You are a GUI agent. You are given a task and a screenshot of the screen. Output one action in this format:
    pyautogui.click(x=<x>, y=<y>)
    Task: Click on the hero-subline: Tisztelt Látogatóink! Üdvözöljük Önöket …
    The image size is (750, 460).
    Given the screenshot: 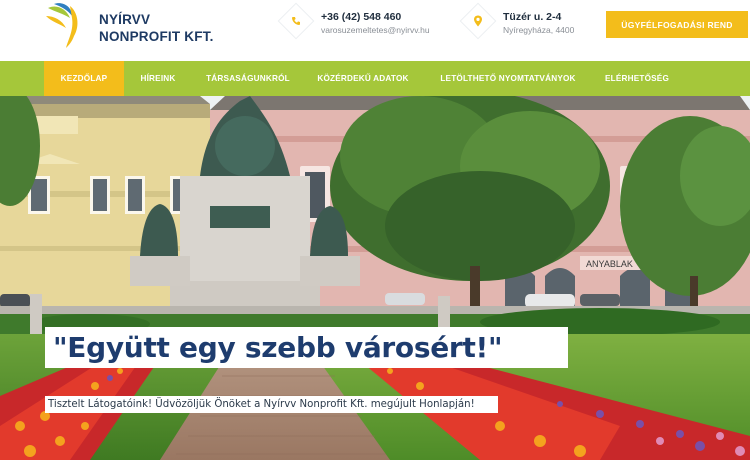 What is the action you would take?
    pyautogui.click(x=271, y=404)
    